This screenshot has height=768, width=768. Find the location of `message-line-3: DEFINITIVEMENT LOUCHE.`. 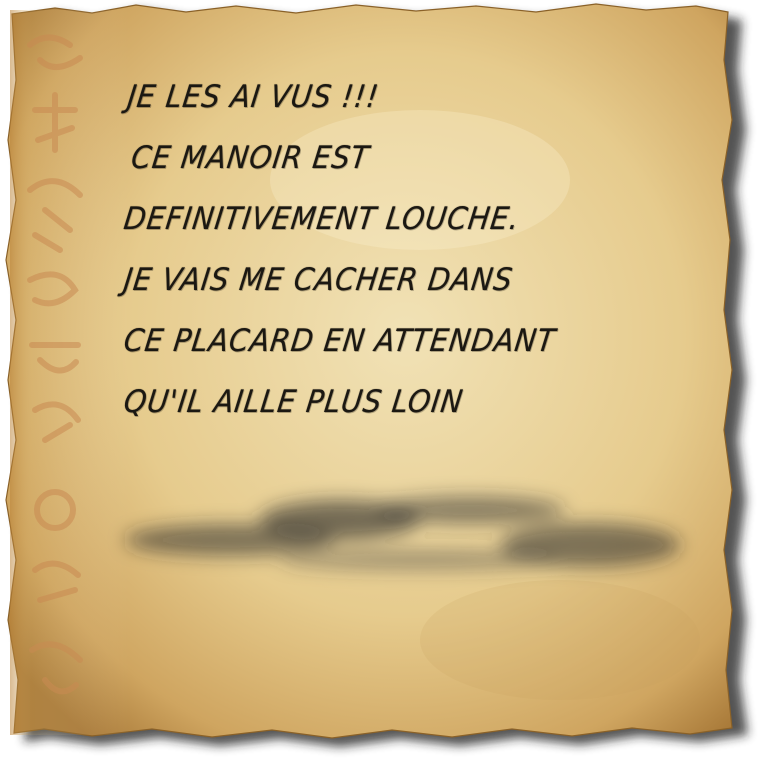

message-line-3: DEFINITIVEMENT LOUCHE. is located at coordinates (321, 219).